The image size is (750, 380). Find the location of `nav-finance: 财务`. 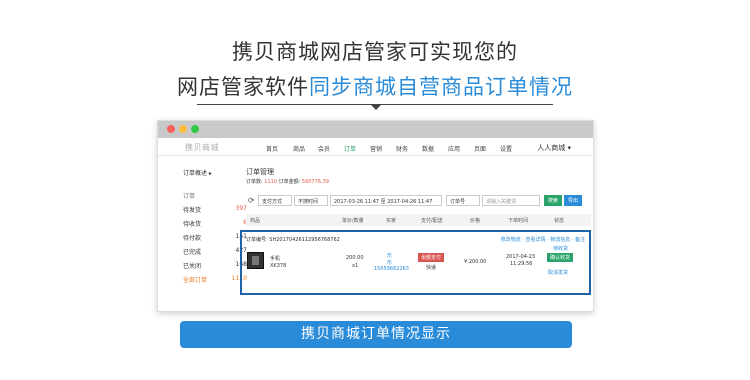

nav-finance: 财务 is located at coordinates (402, 148).